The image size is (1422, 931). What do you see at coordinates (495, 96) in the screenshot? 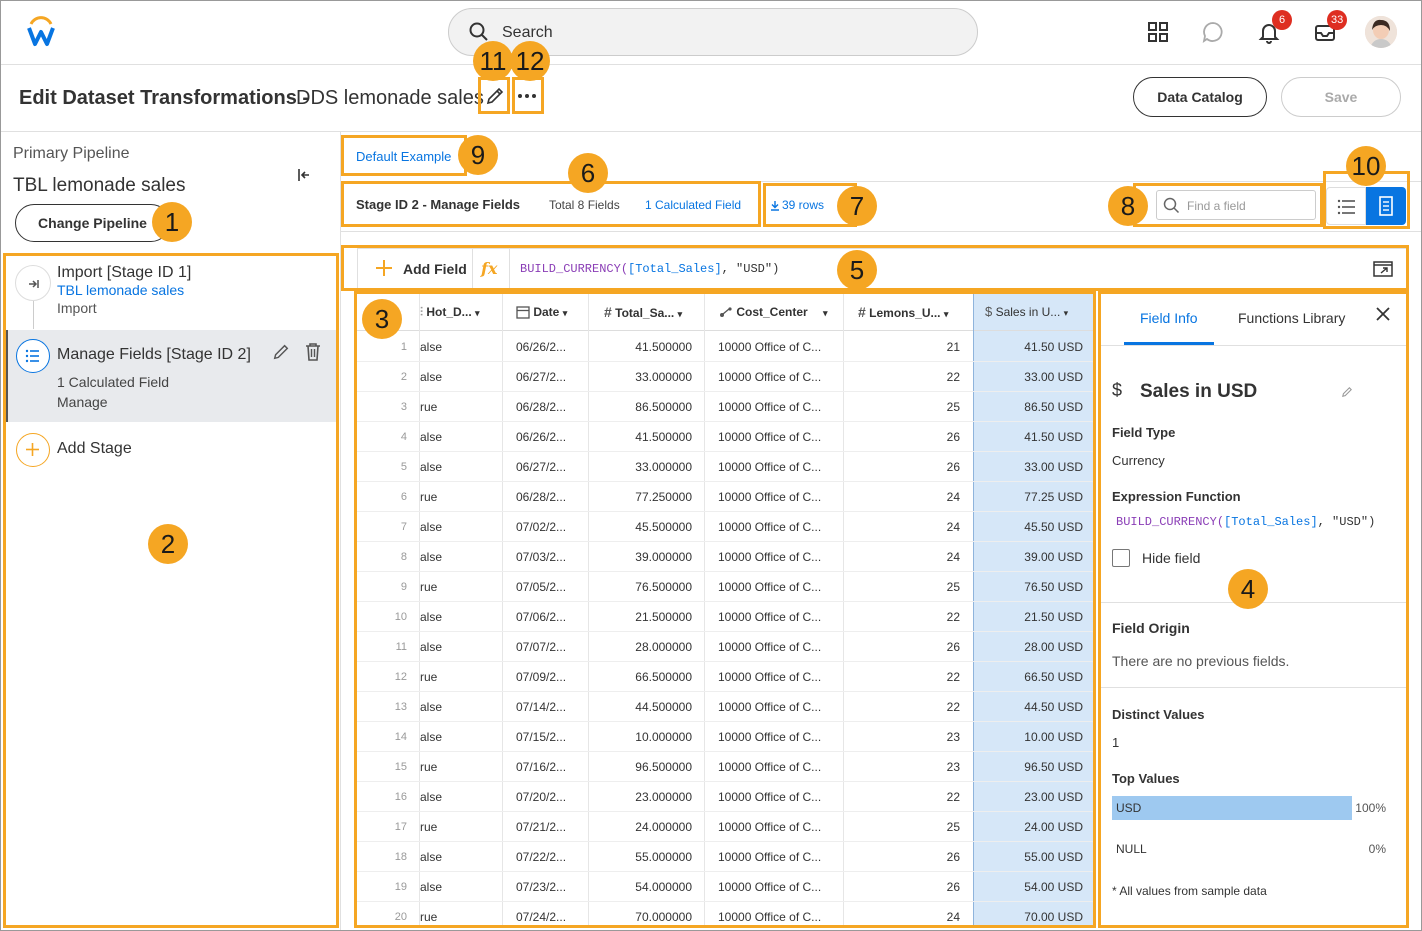
I see `edit-pencil-icon` at bounding box center [495, 96].